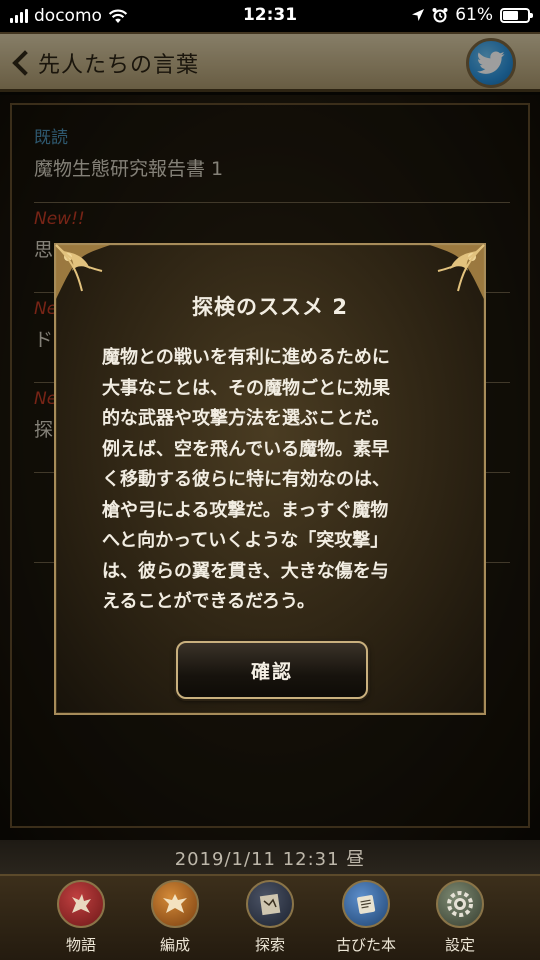 This screenshot has width=540, height=960. I want to click on dialog-text-line: えることができるだろう。, so click(208, 601).